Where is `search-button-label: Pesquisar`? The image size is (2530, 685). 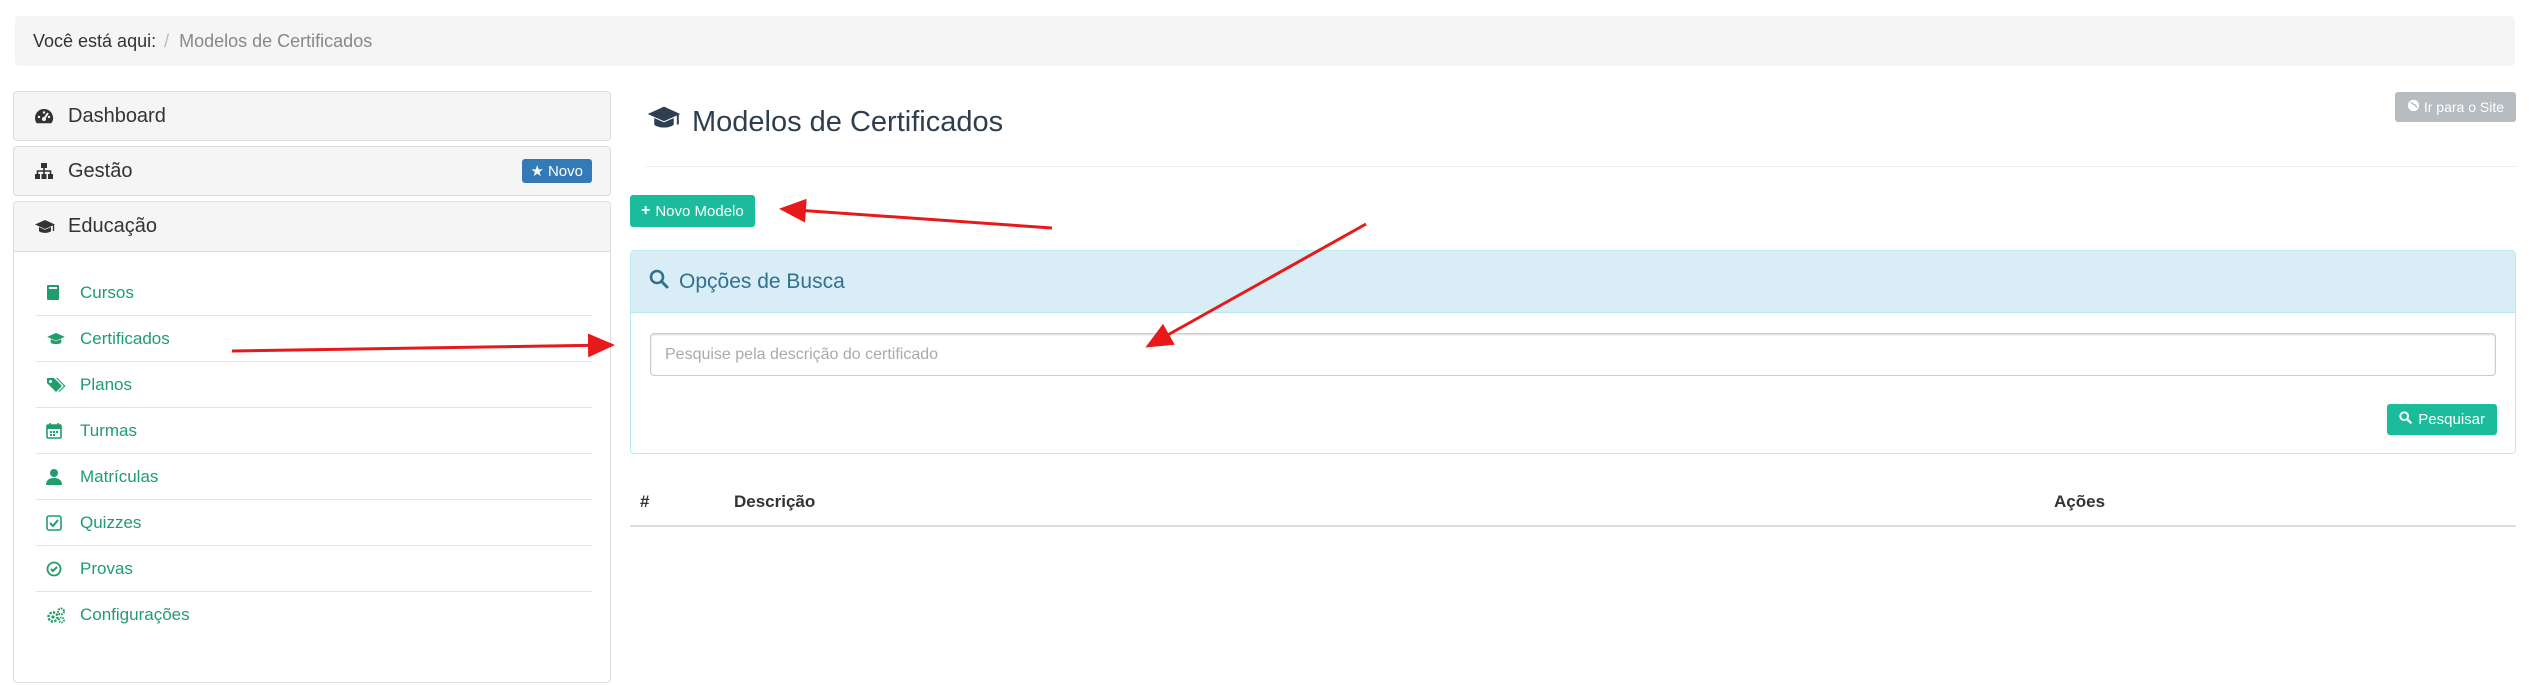
search-button-label: Pesquisar is located at coordinates (2451, 419).